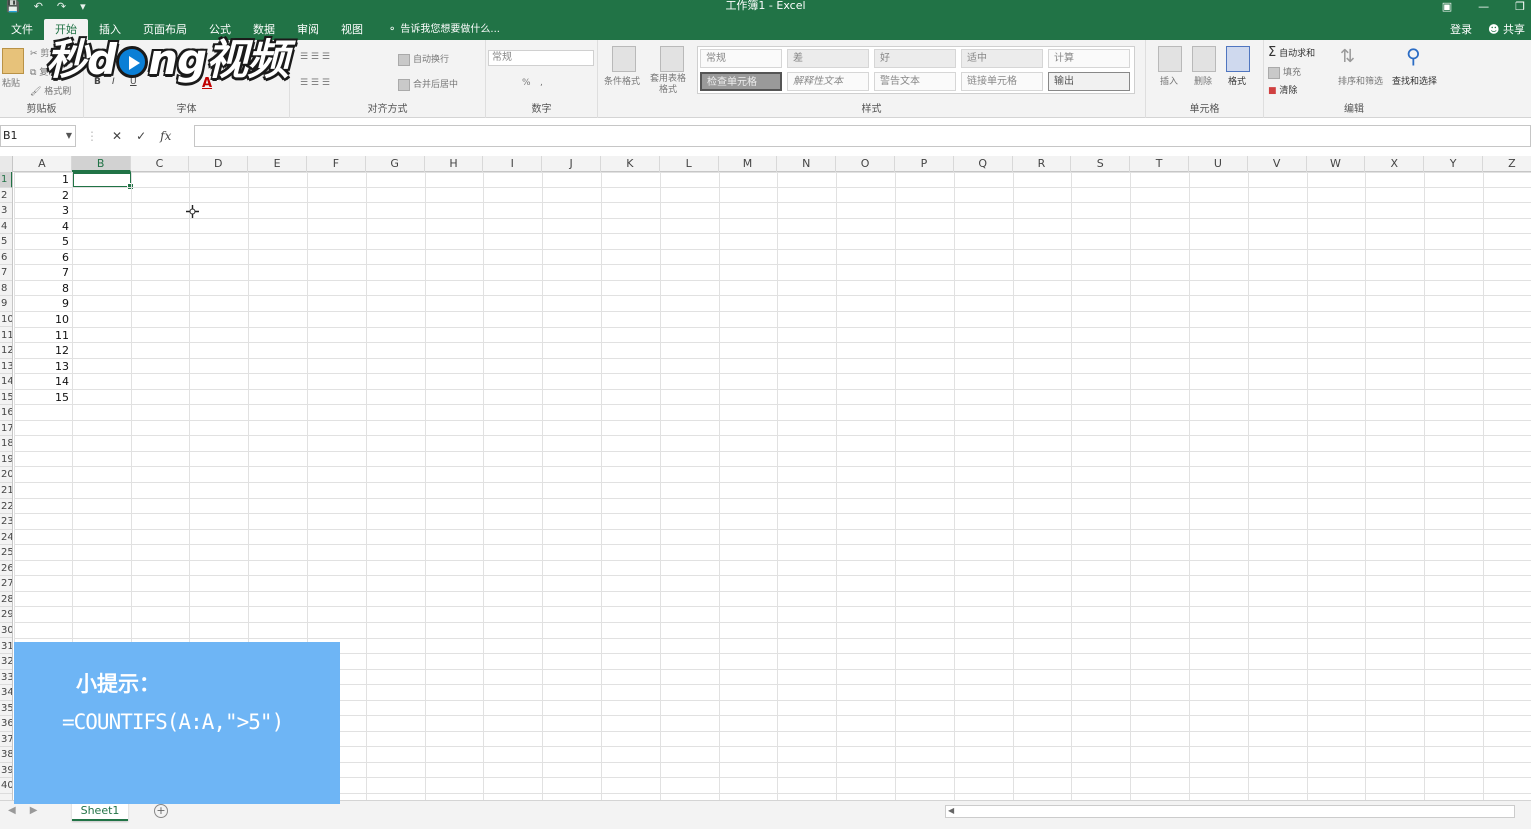 Image resolution: width=1531 pixels, height=829 pixels. Describe the element at coordinates (6, 771) in the screenshot. I see `row-header-39: 39` at that location.